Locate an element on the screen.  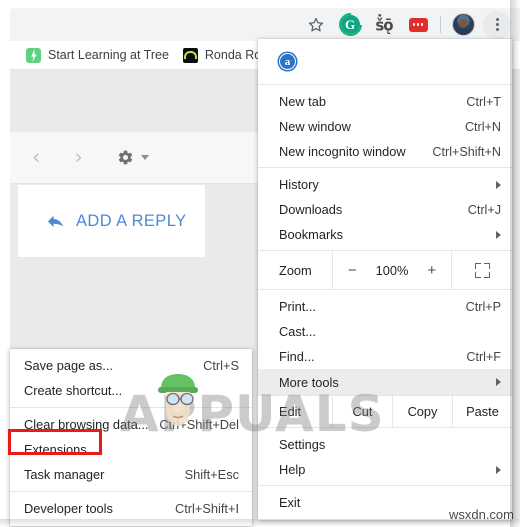
menu-edit-row: Edit Cut Copy Paste is located at coordinates (385, 411).